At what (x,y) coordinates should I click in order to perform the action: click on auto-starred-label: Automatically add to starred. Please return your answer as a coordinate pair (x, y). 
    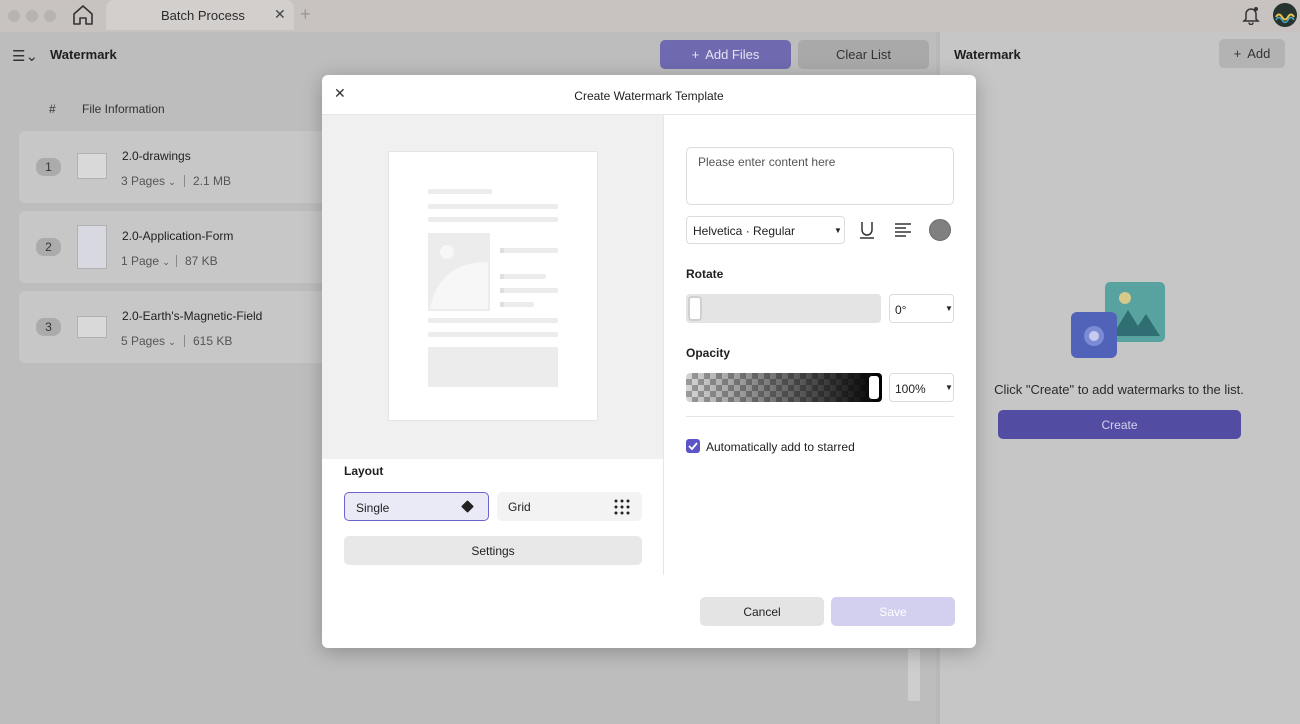
    Looking at the image, I should click on (780, 447).